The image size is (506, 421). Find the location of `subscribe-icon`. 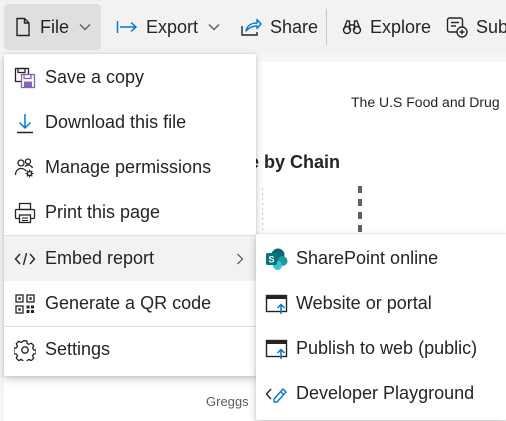

subscribe-icon is located at coordinates (457, 27).